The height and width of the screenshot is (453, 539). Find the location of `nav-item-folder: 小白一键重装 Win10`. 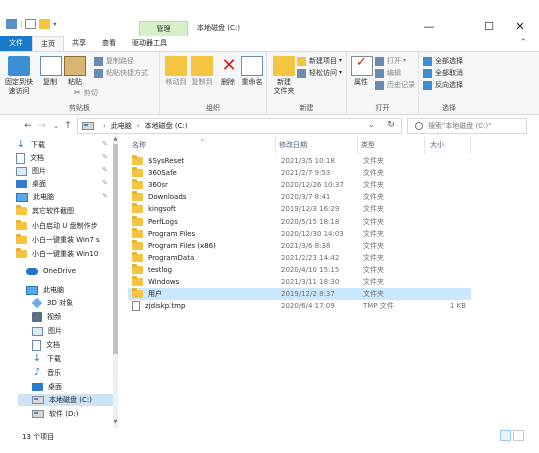

nav-item-folder: 小白一键重装 Win10 is located at coordinates (65, 254).